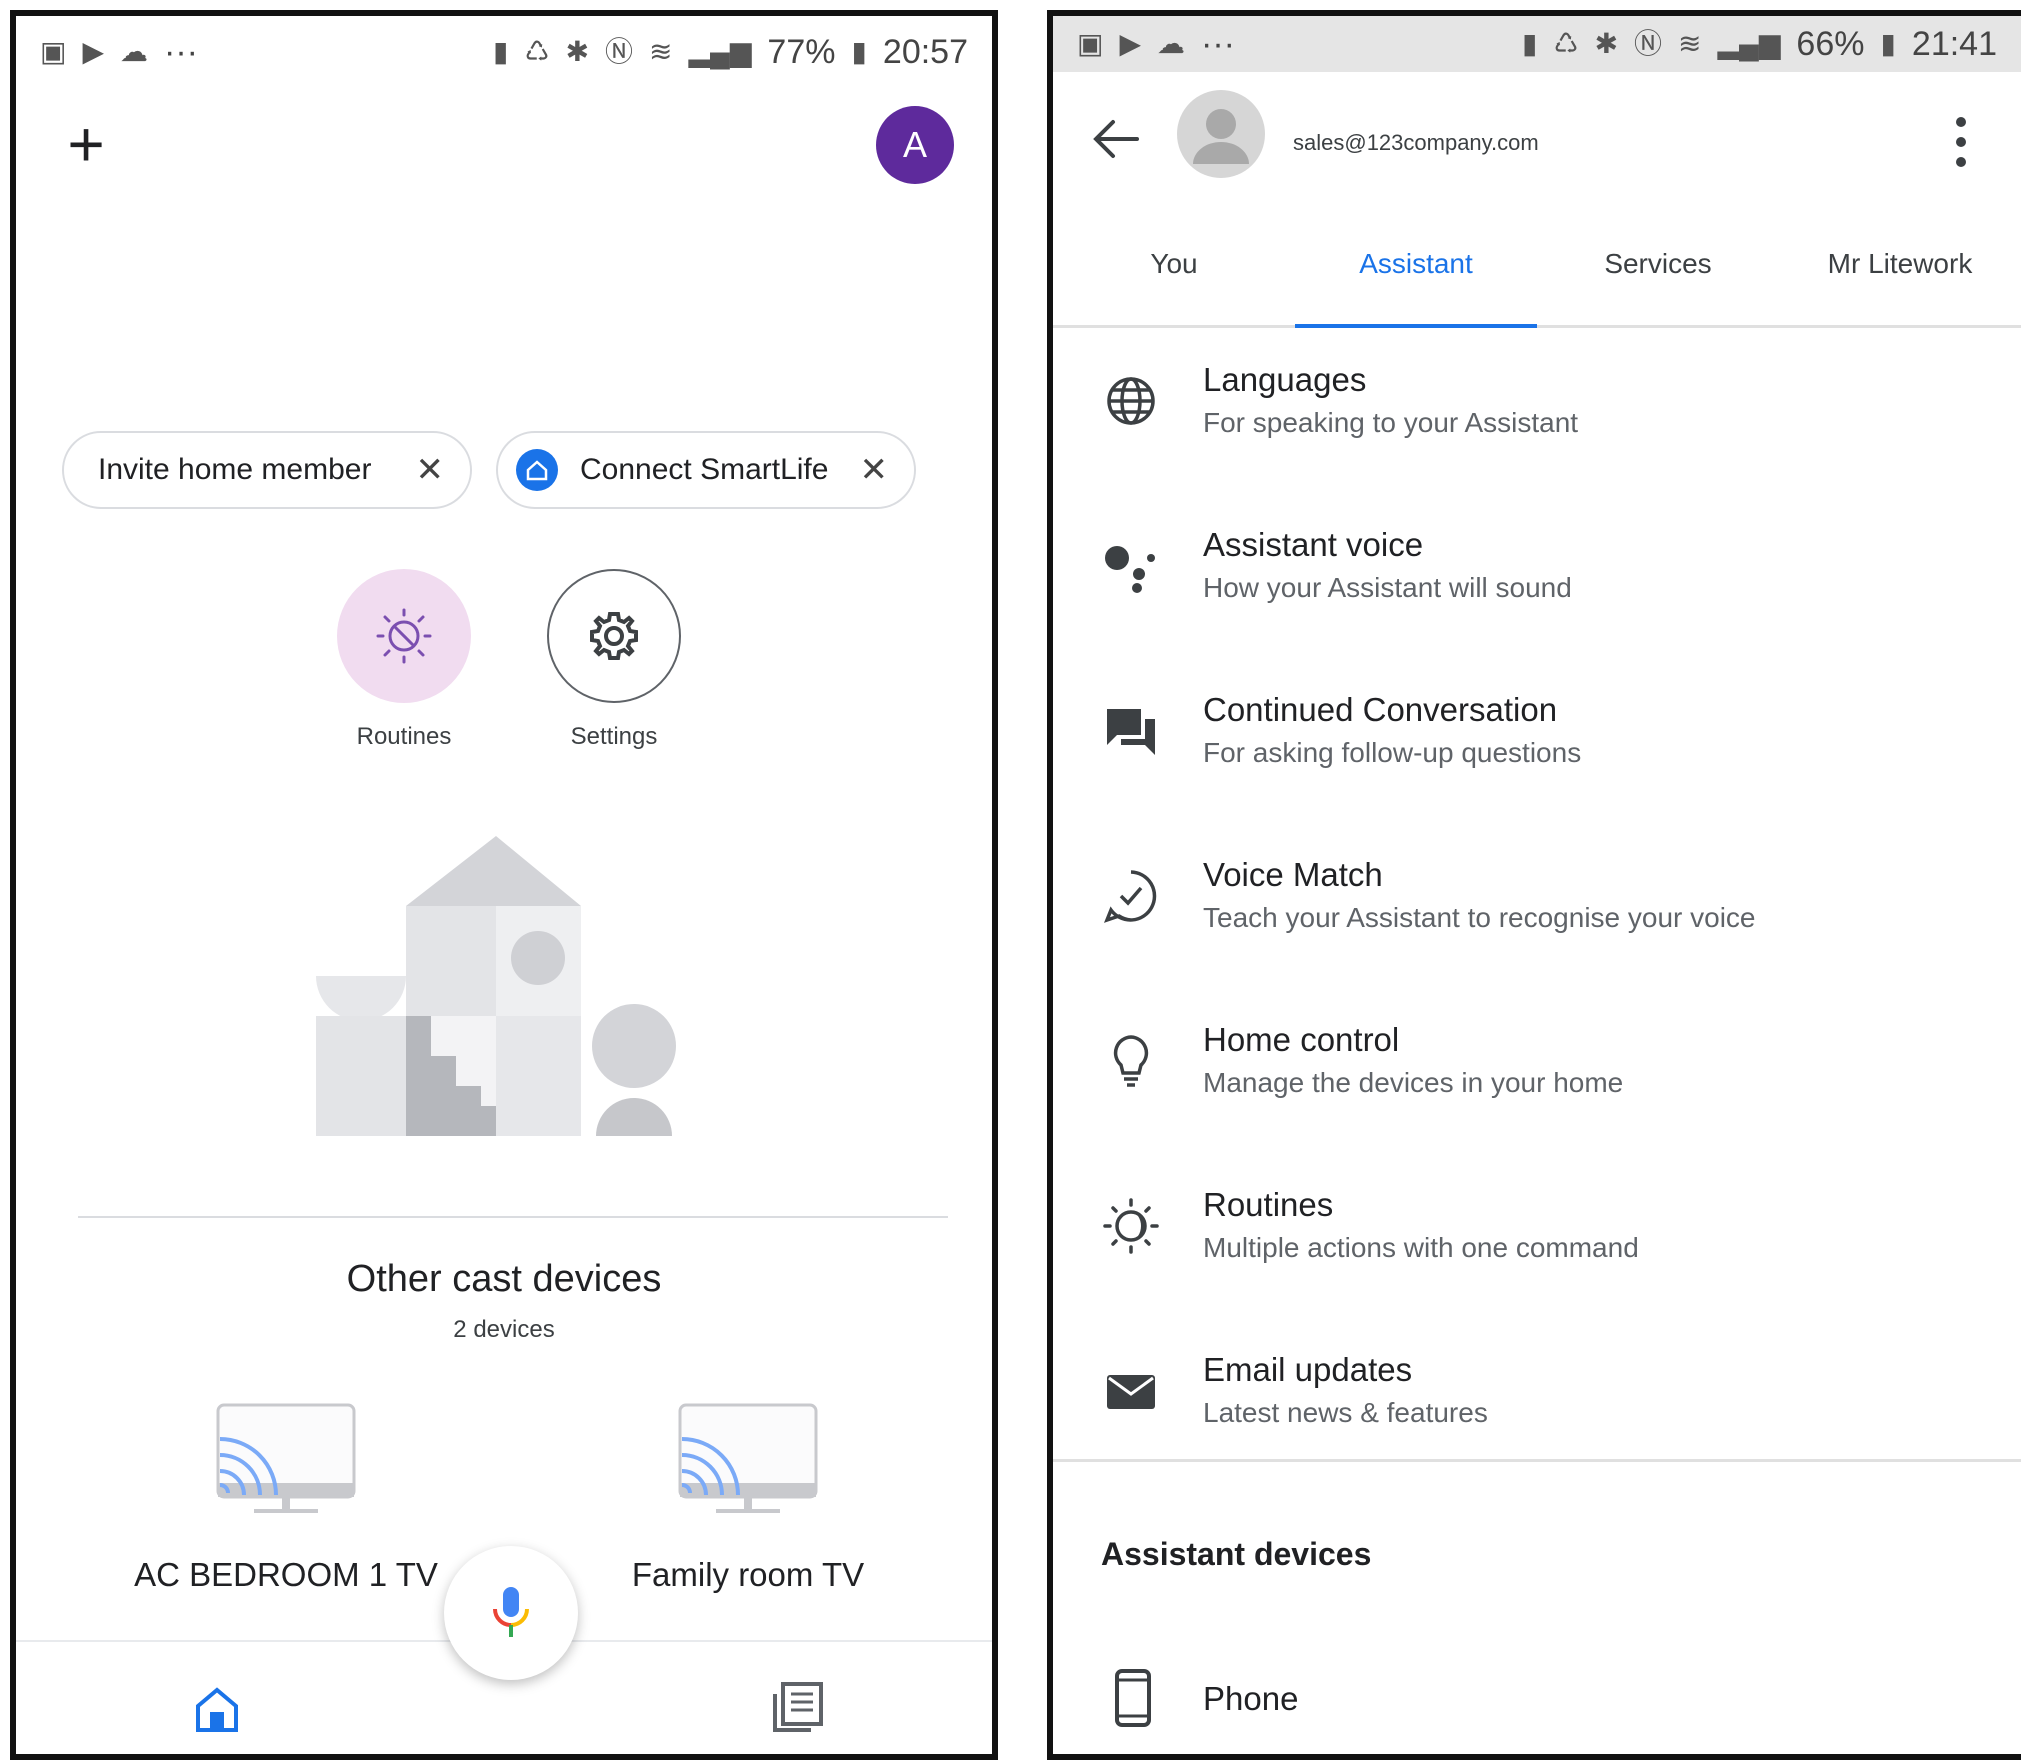 This screenshot has height=1760, width=2021. I want to click on account-email: sales@123company.com, so click(1416, 142).